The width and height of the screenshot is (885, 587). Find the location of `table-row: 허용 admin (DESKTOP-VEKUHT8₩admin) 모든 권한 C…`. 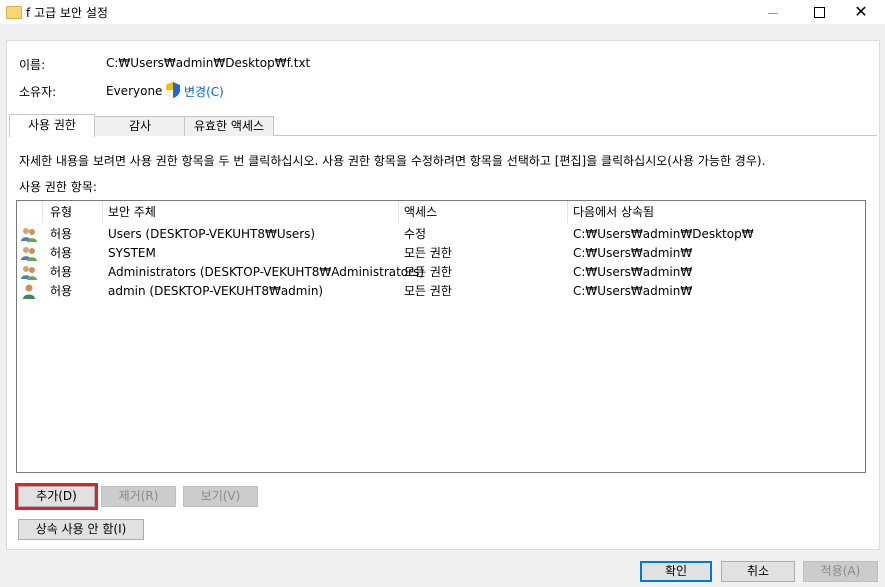

table-row: 허용 admin (DESKTOP-VEKUHT8₩admin) 모든 권한 C… is located at coordinates (441, 291).